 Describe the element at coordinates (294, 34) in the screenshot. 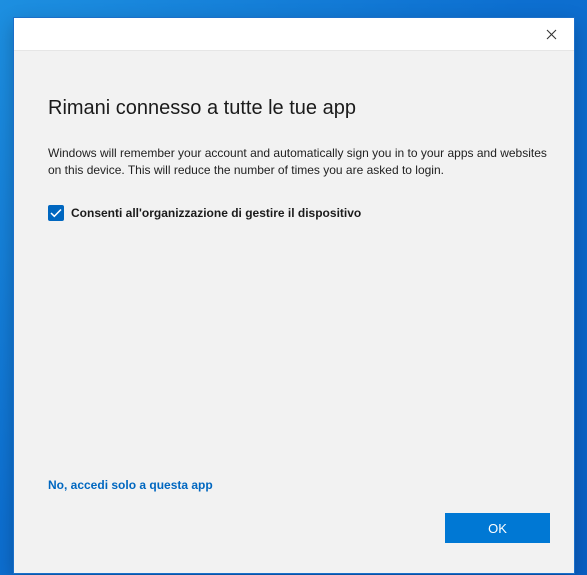

I see `title-bar` at that location.